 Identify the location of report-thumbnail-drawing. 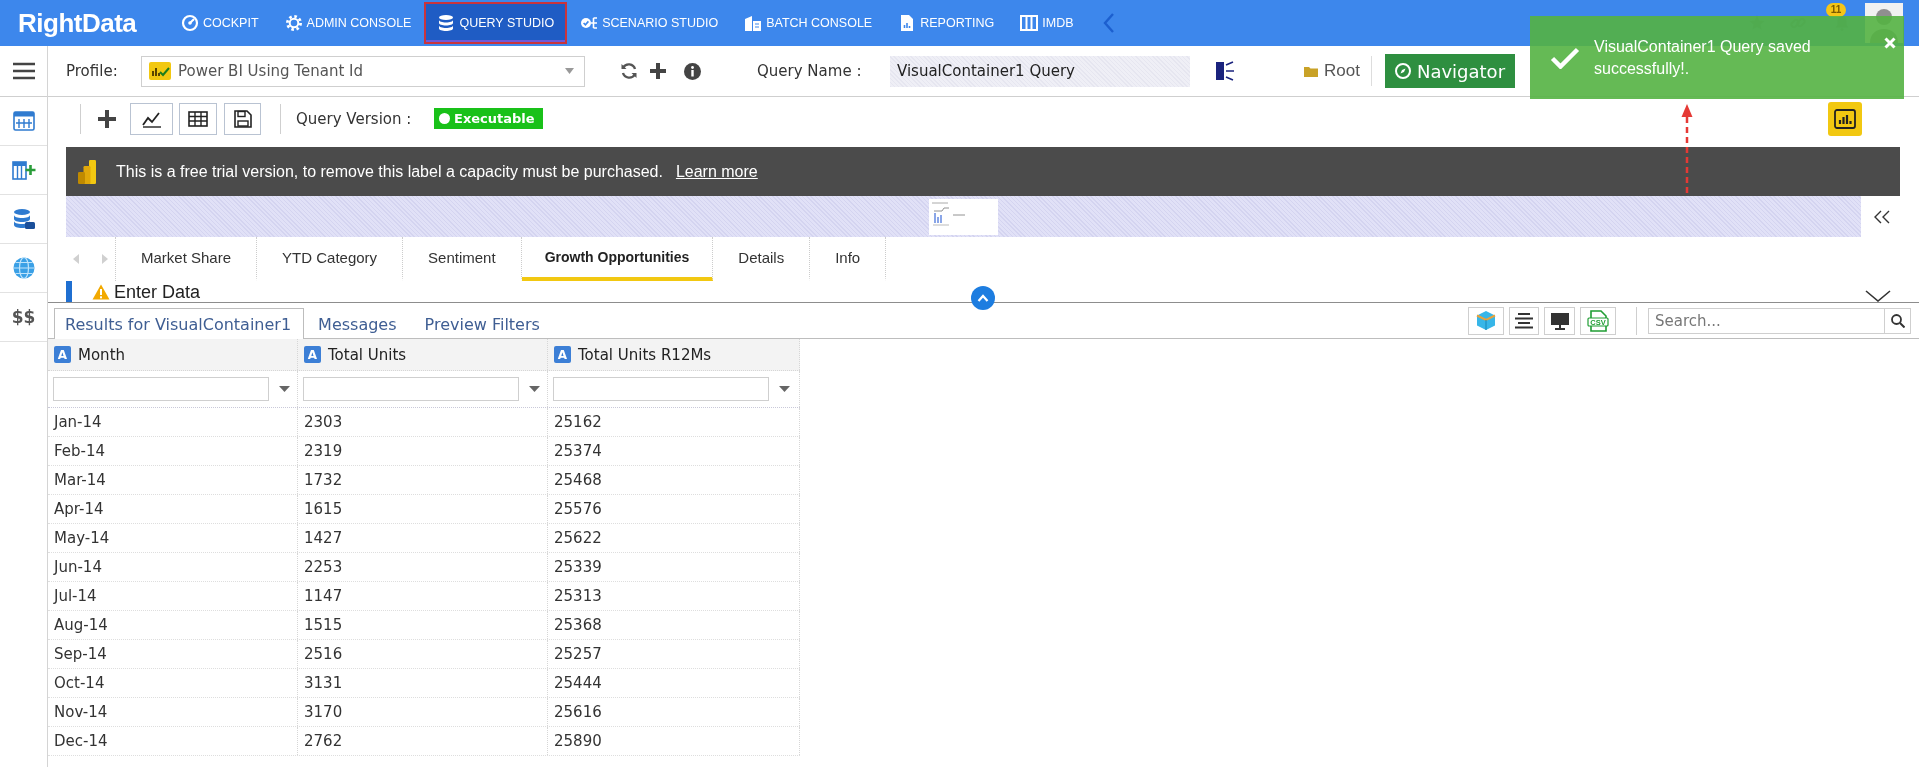
(963, 216).